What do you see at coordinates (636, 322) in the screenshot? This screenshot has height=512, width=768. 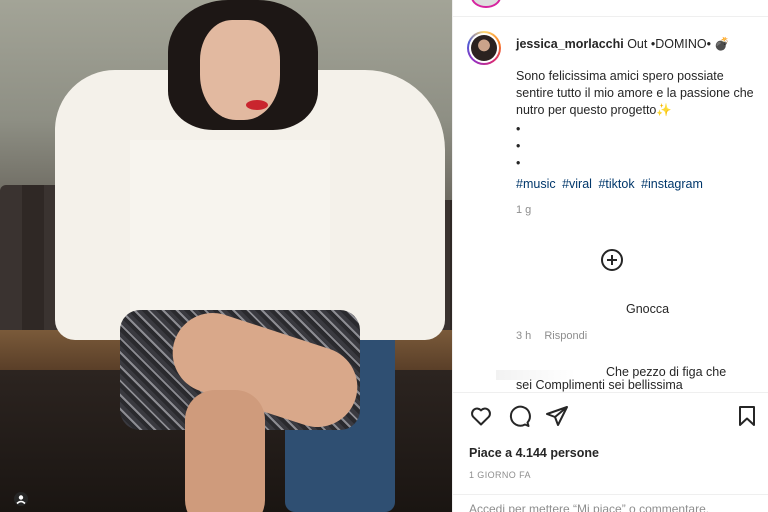 I see `comment-item: Gnocca 3 h Rispondi` at bounding box center [636, 322].